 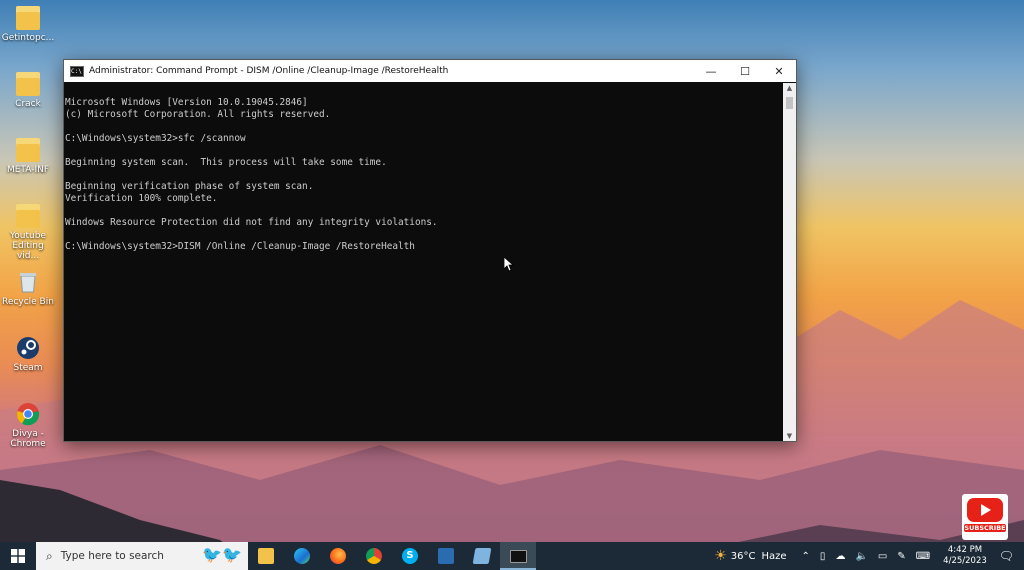 I want to click on console-line: Verification 100% complete., so click(x=141, y=198).